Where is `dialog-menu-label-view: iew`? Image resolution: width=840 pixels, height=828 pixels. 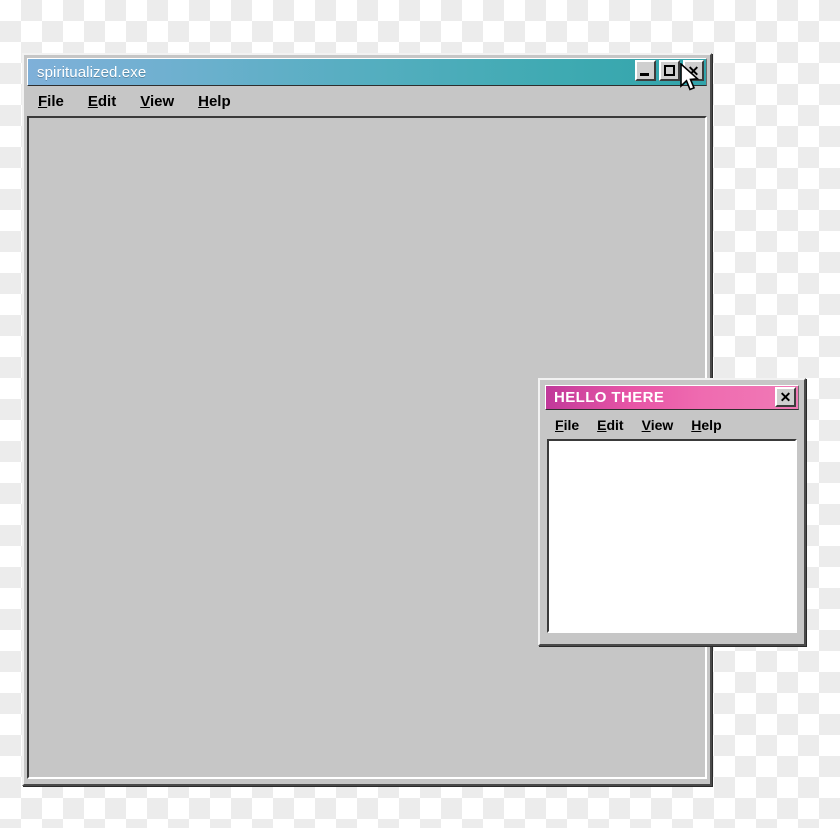 dialog-menu-label-view: iew is located at coordinates (662, 424).